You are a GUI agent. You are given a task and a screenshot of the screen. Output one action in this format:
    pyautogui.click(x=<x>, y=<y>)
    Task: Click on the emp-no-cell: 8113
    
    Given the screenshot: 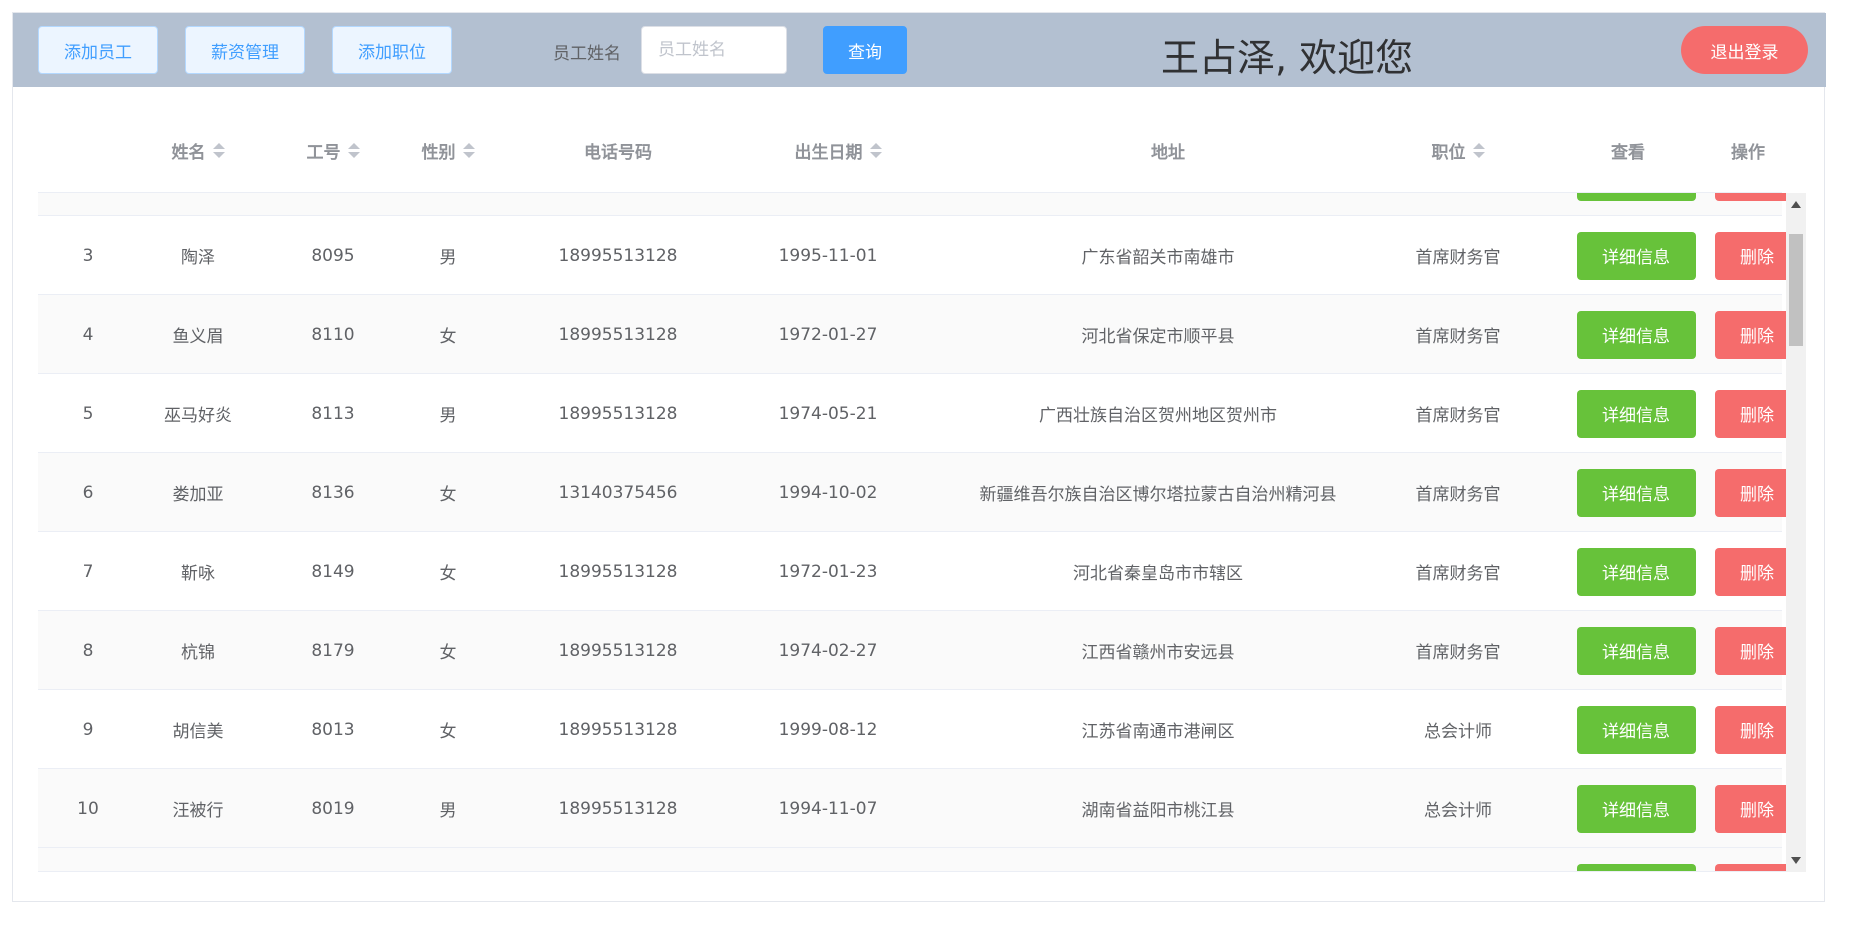 What is the action you would take?
    pyautogui.click(x=333, y=413)
    